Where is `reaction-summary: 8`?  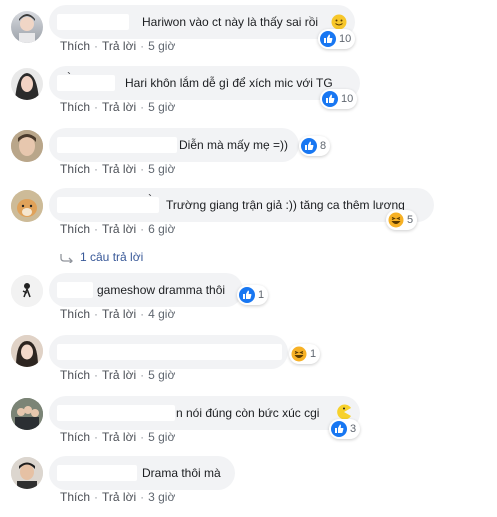 reaction-summary: 8 is located at coordinates (315, 146).